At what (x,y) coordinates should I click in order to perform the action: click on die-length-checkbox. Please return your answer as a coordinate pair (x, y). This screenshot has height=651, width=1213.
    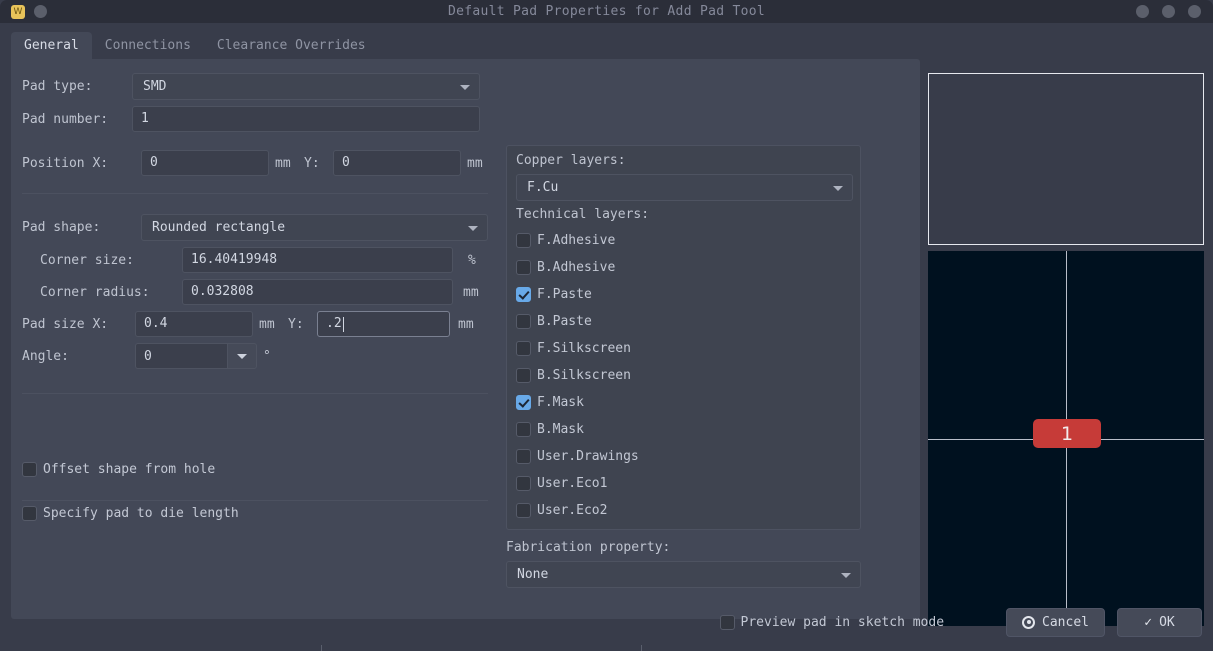
    Looking at the image, I should click on (29, 513).